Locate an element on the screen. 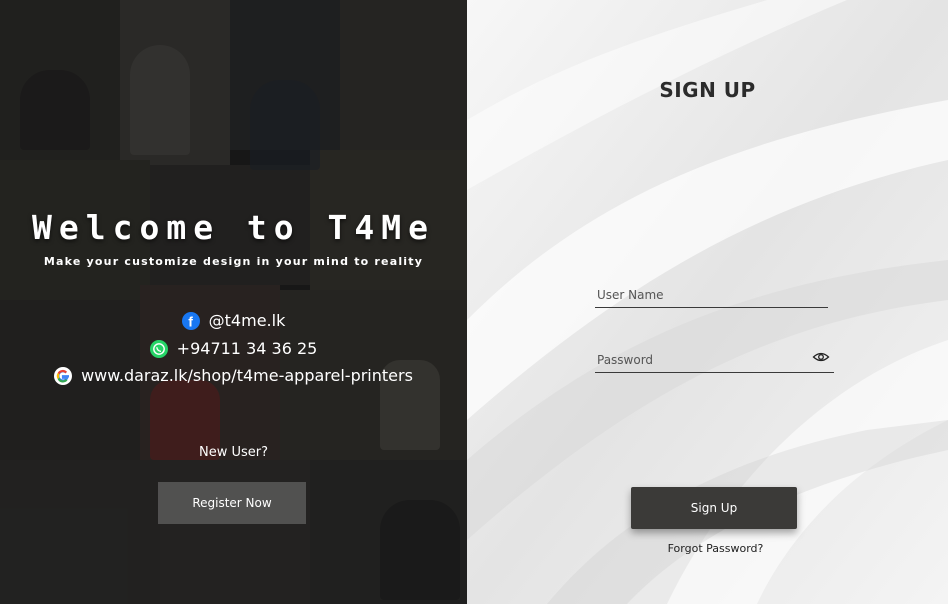 Image resolution: width=948 pixels, height=604 pixels. password-field is located at coordinates (714, 362).